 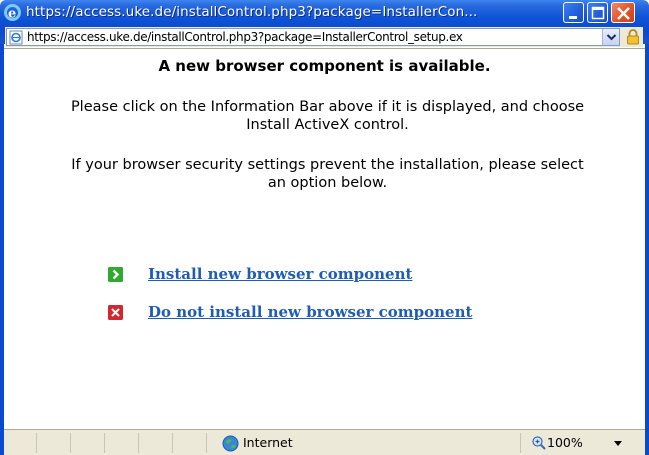 What do you see at coordinates (324, 442) in the screenshot?
I see `status-bar: Internet 100%` at bounding box center [324, 442].